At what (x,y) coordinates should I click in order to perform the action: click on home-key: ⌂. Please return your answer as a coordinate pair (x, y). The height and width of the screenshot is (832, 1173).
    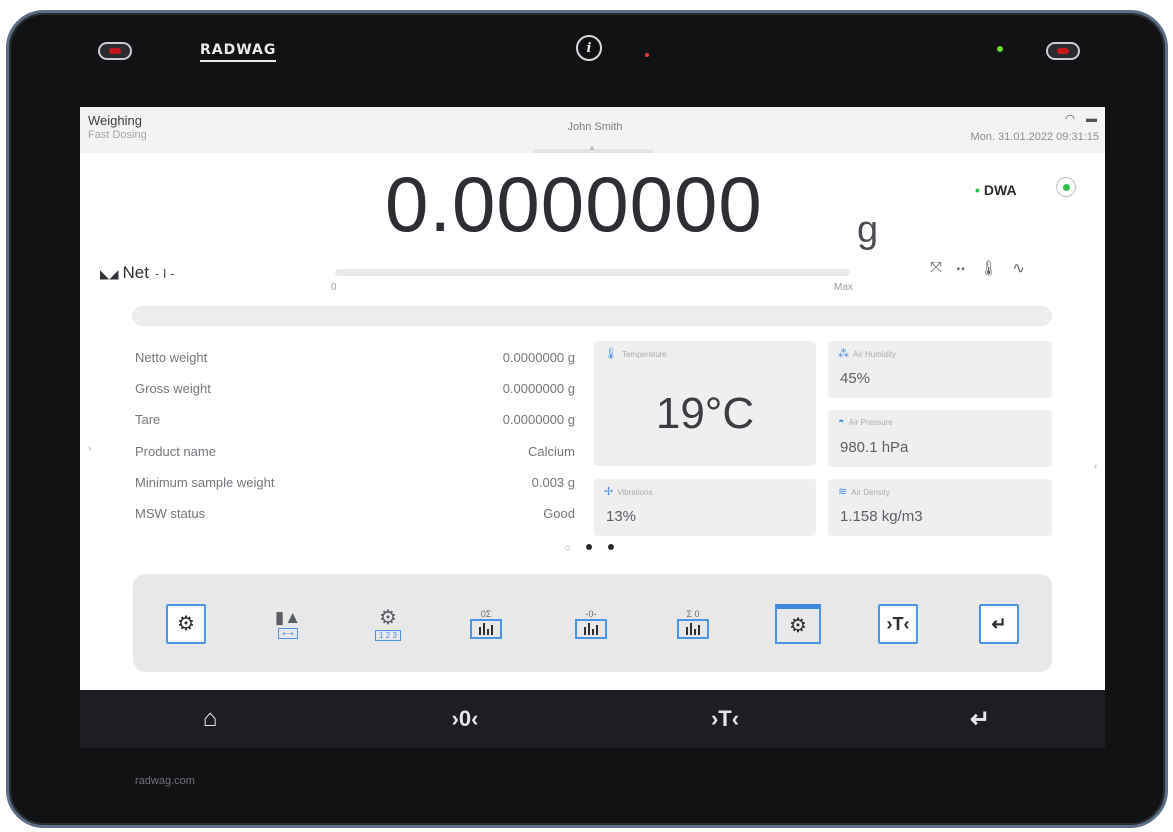
    Looking at the image, I should click on (210, 719).